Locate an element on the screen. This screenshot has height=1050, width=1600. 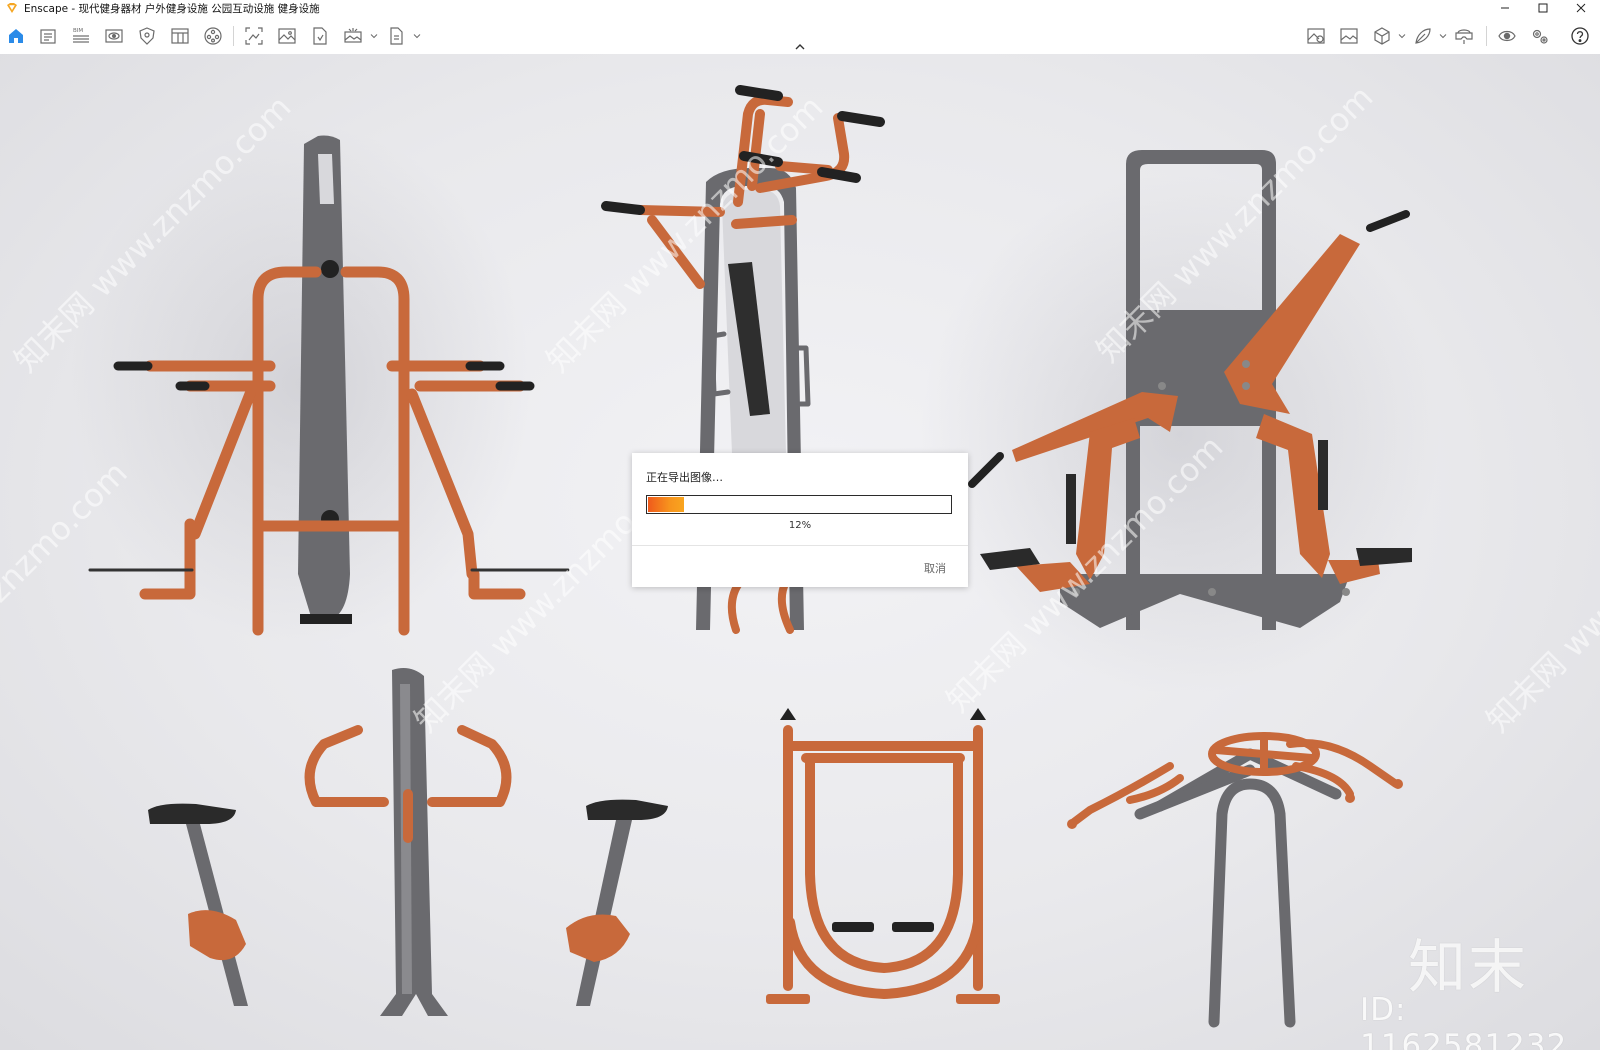
image-library-icon is located at coordinates (1349, 36).